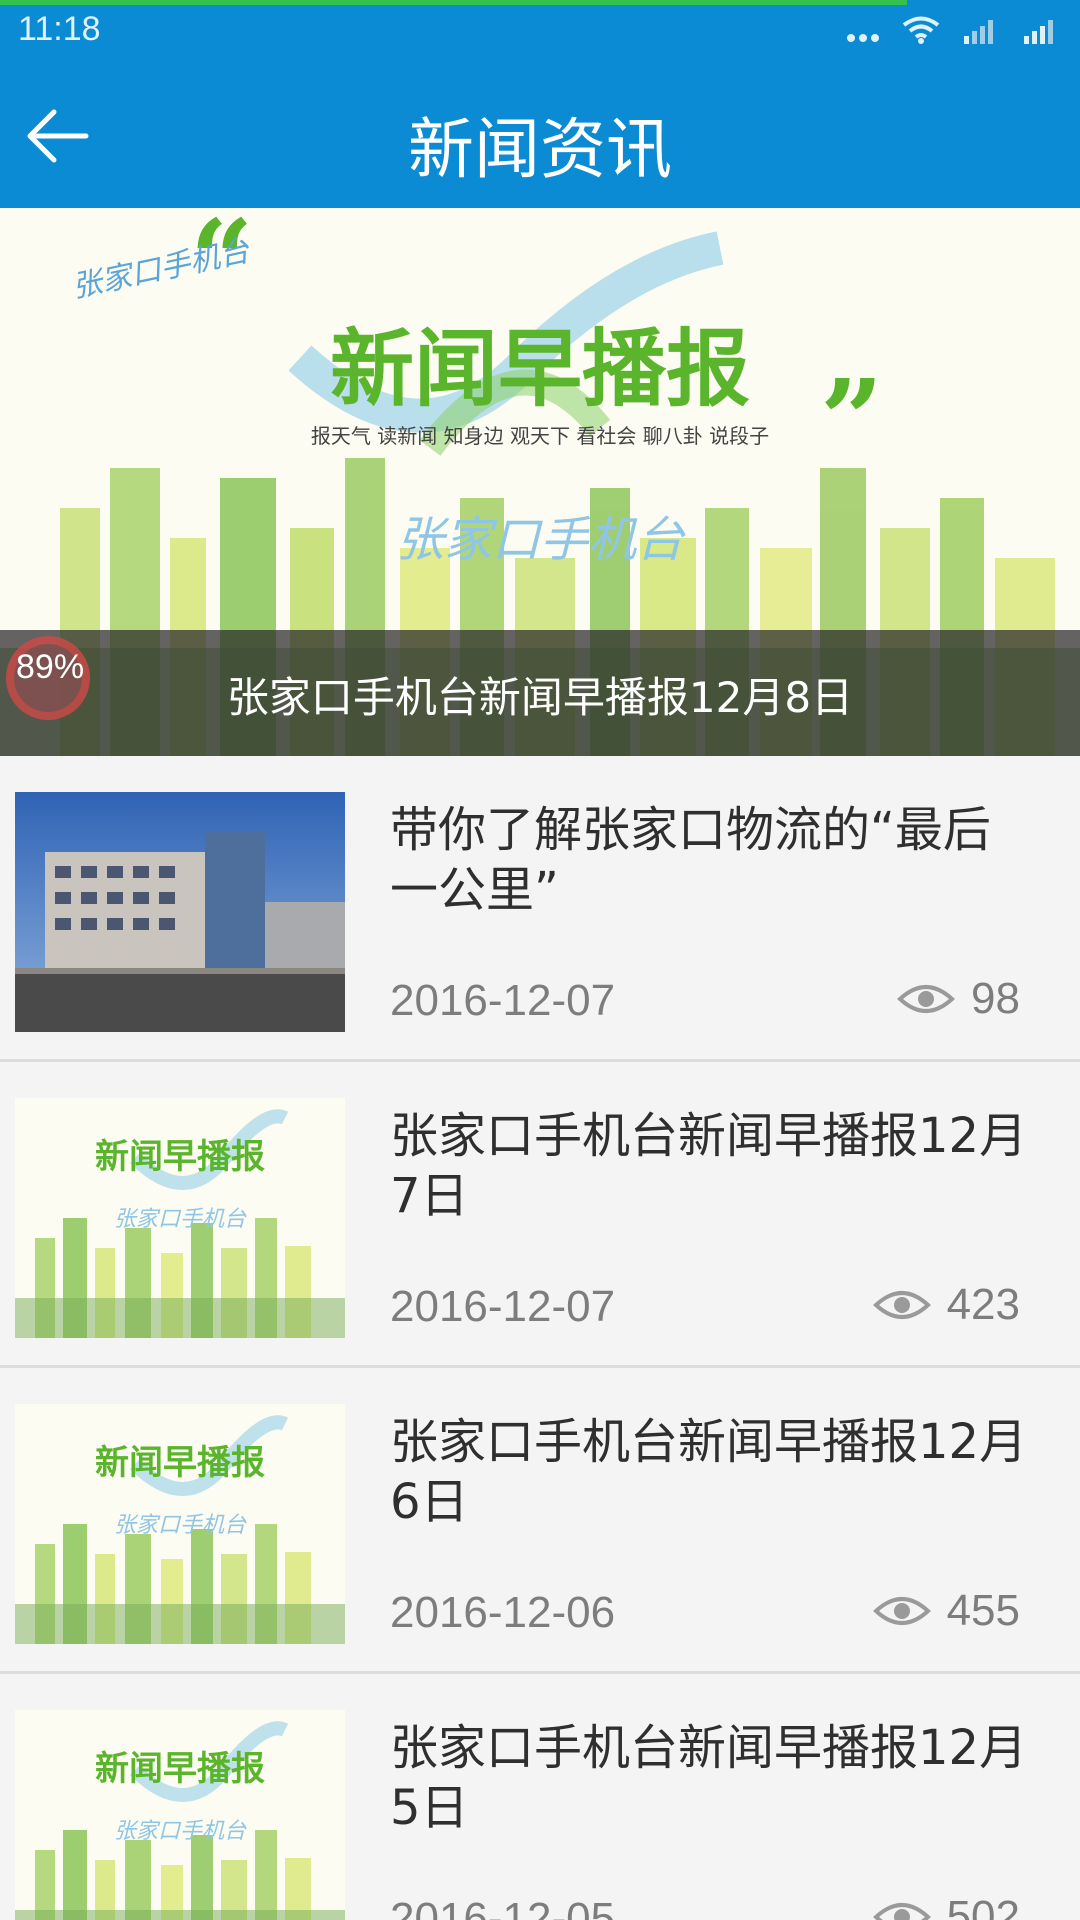  I want to click on banner-caption-bar: 89% 张家口手机台新闻早播报12月8日, so click(540, 693).